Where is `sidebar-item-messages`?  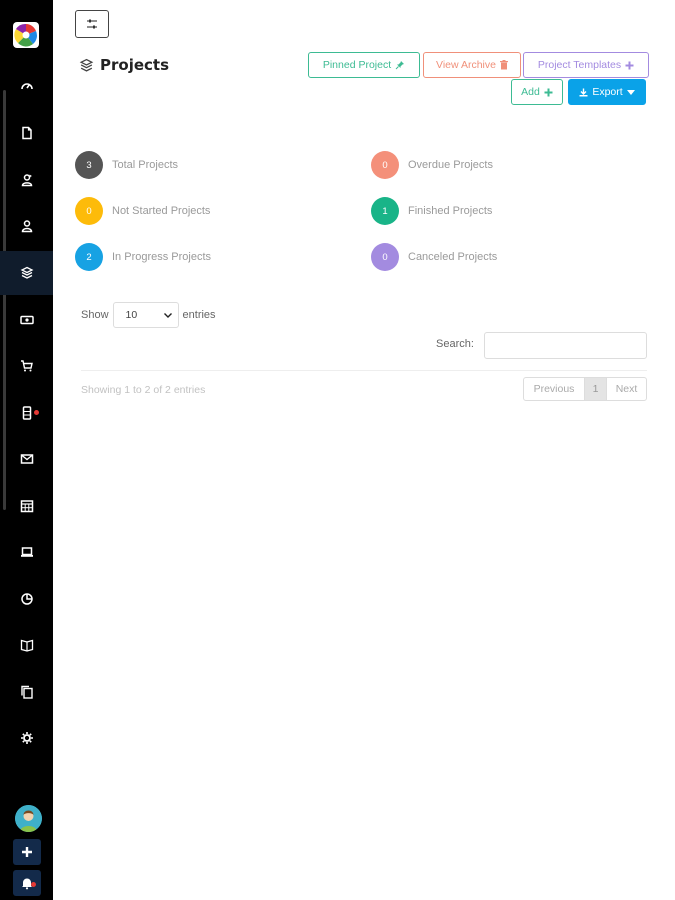 sidebar-item-messages is located at coordinates (26, 459).